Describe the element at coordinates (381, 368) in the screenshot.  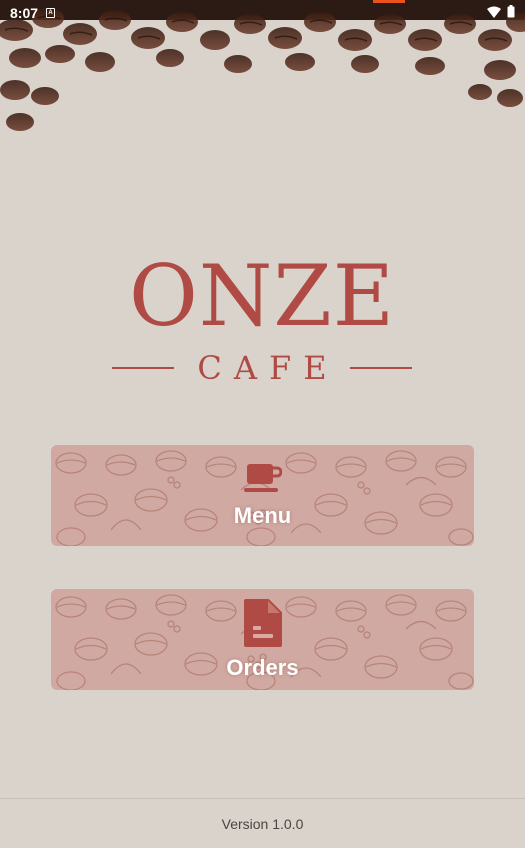
I see `logo-divider-right` at that location.